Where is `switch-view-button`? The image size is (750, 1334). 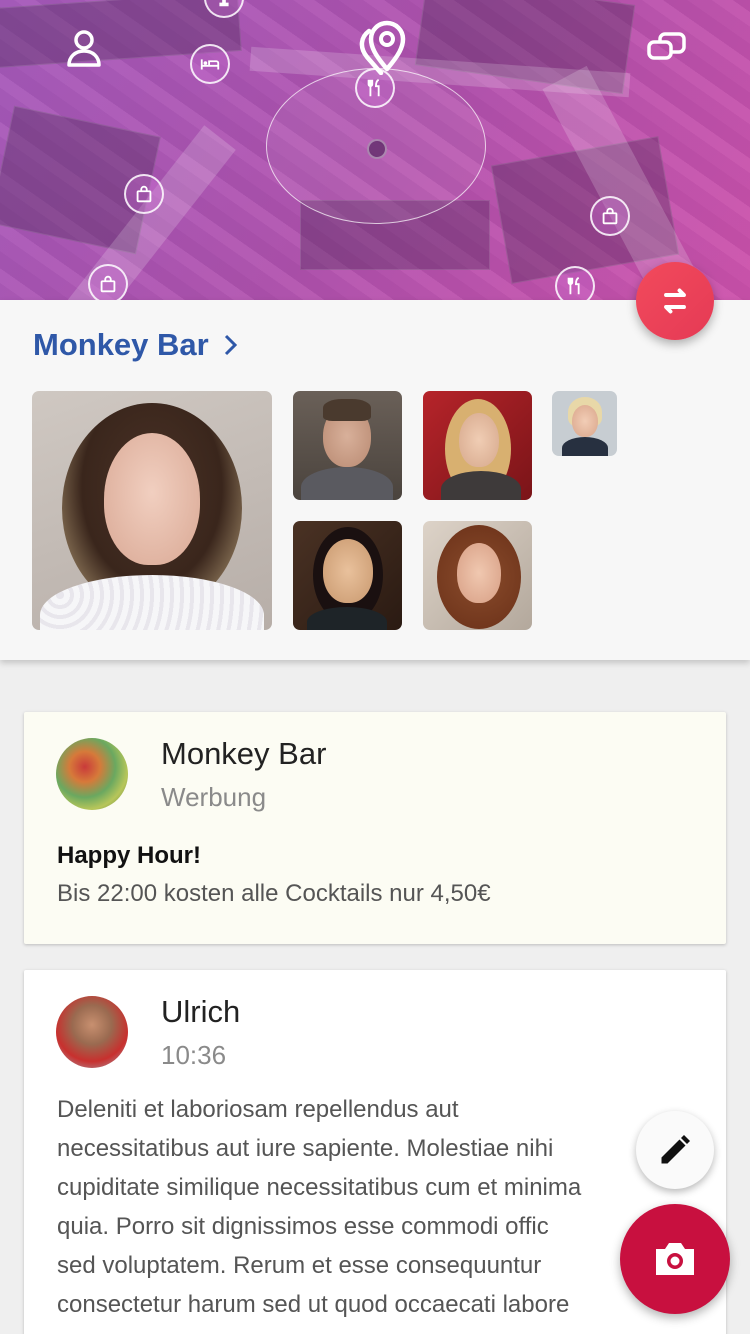 switch-view-button is located at coordinates (675, 301).